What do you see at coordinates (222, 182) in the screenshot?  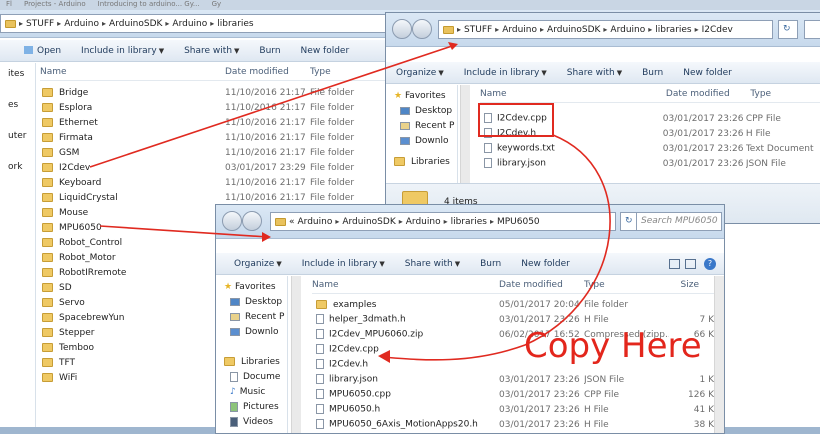 I see `file-row: Keyboard 11/10/2016 21:17 File folder` at bounding box center [222, 182].